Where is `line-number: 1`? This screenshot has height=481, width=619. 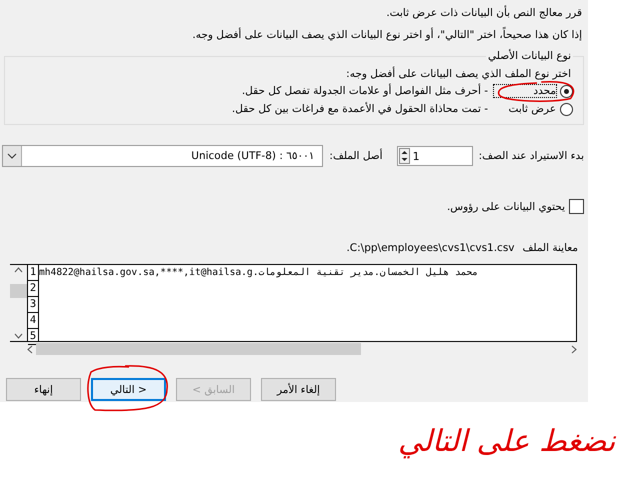
line-number: 1 is located at coordinates (33, 273).